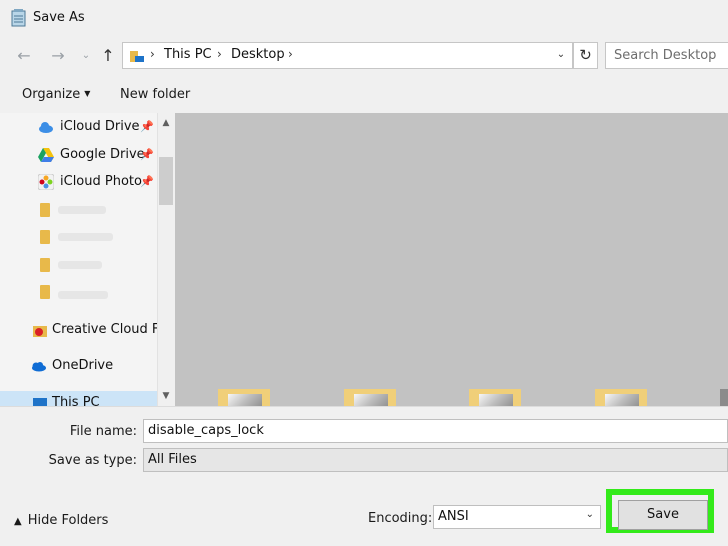 The image size is (728, 546). Describe the element at coordinates (435, 431) in the screenshot. I see `file-name-input: disable_caps_lock` at that location.